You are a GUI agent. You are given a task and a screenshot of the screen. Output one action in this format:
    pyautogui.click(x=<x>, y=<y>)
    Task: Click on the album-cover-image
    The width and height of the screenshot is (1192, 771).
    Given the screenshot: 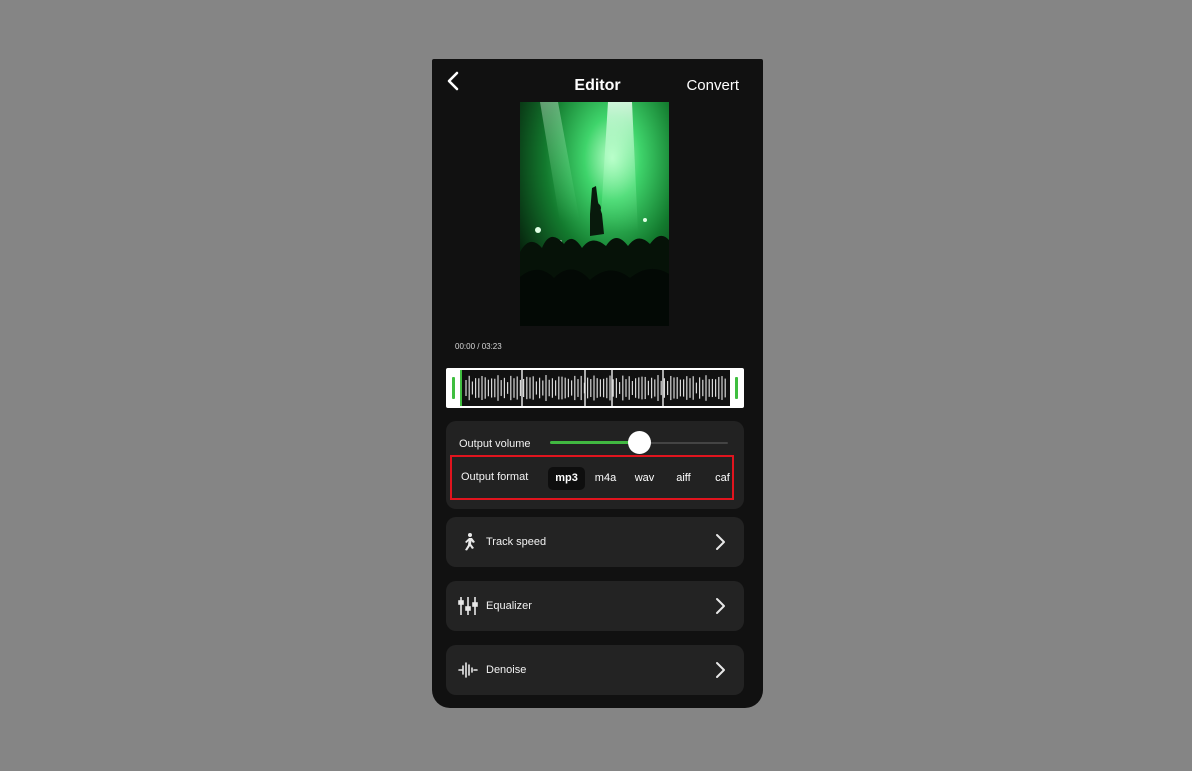 What is the action you would take?
    pyautogui.click(x=594, y=214)
    